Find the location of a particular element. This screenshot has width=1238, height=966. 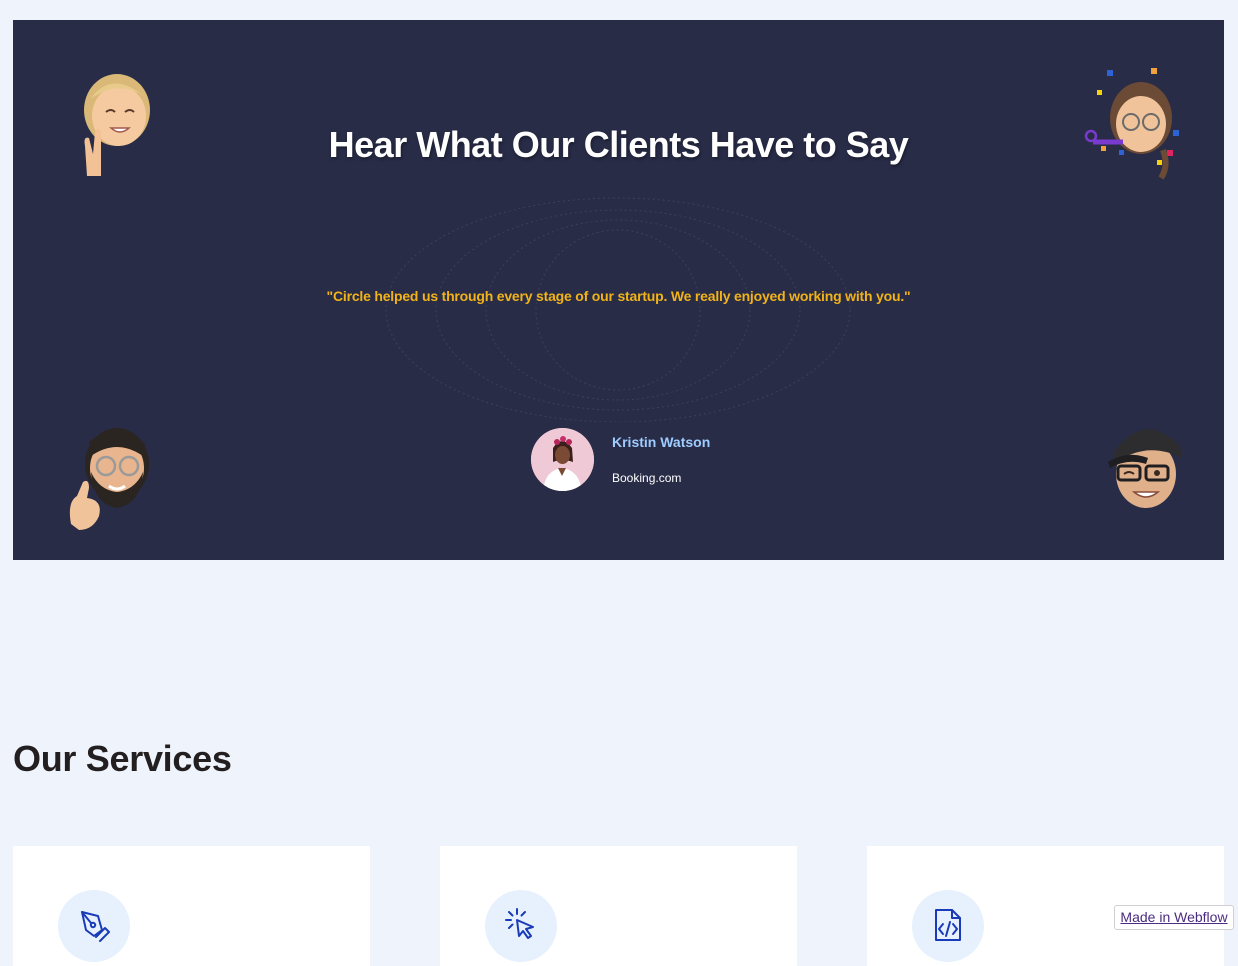

services-title: Our Services is located at coordinates (122, 758).